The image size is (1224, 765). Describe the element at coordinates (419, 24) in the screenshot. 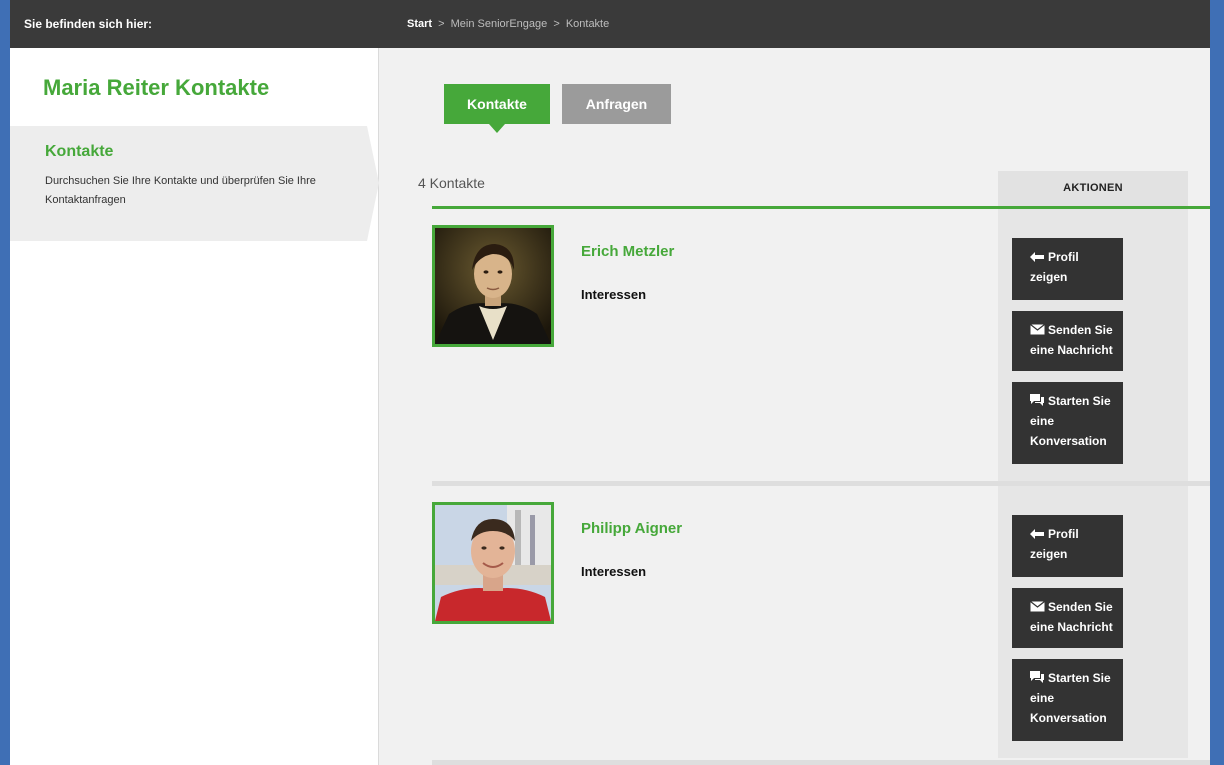

I see `breadcrumb-start: Start` at that location.